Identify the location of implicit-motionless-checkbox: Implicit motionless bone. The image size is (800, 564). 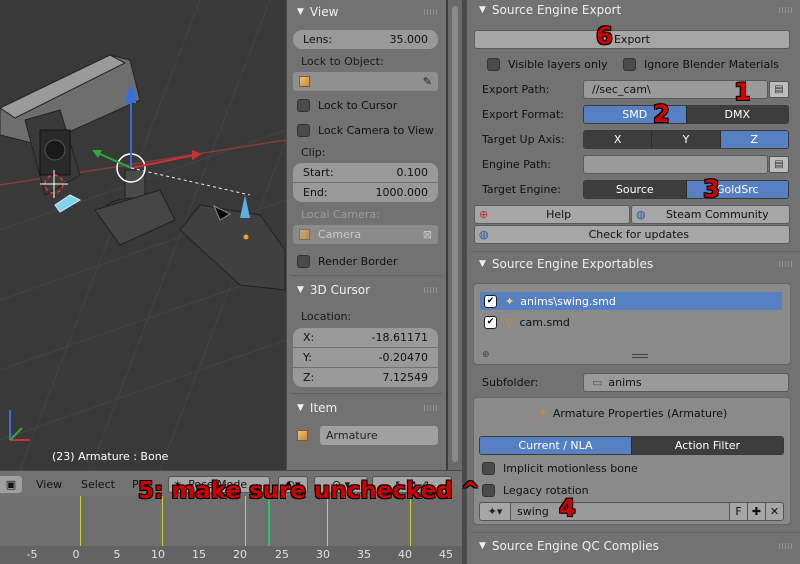
(560, 468).